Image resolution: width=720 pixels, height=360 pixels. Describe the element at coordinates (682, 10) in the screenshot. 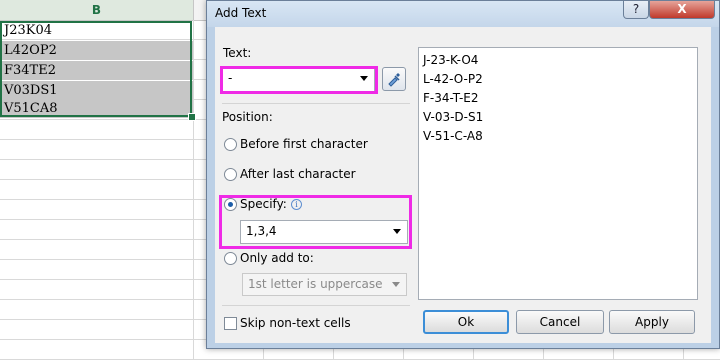

I see `close-button: X` at that location.